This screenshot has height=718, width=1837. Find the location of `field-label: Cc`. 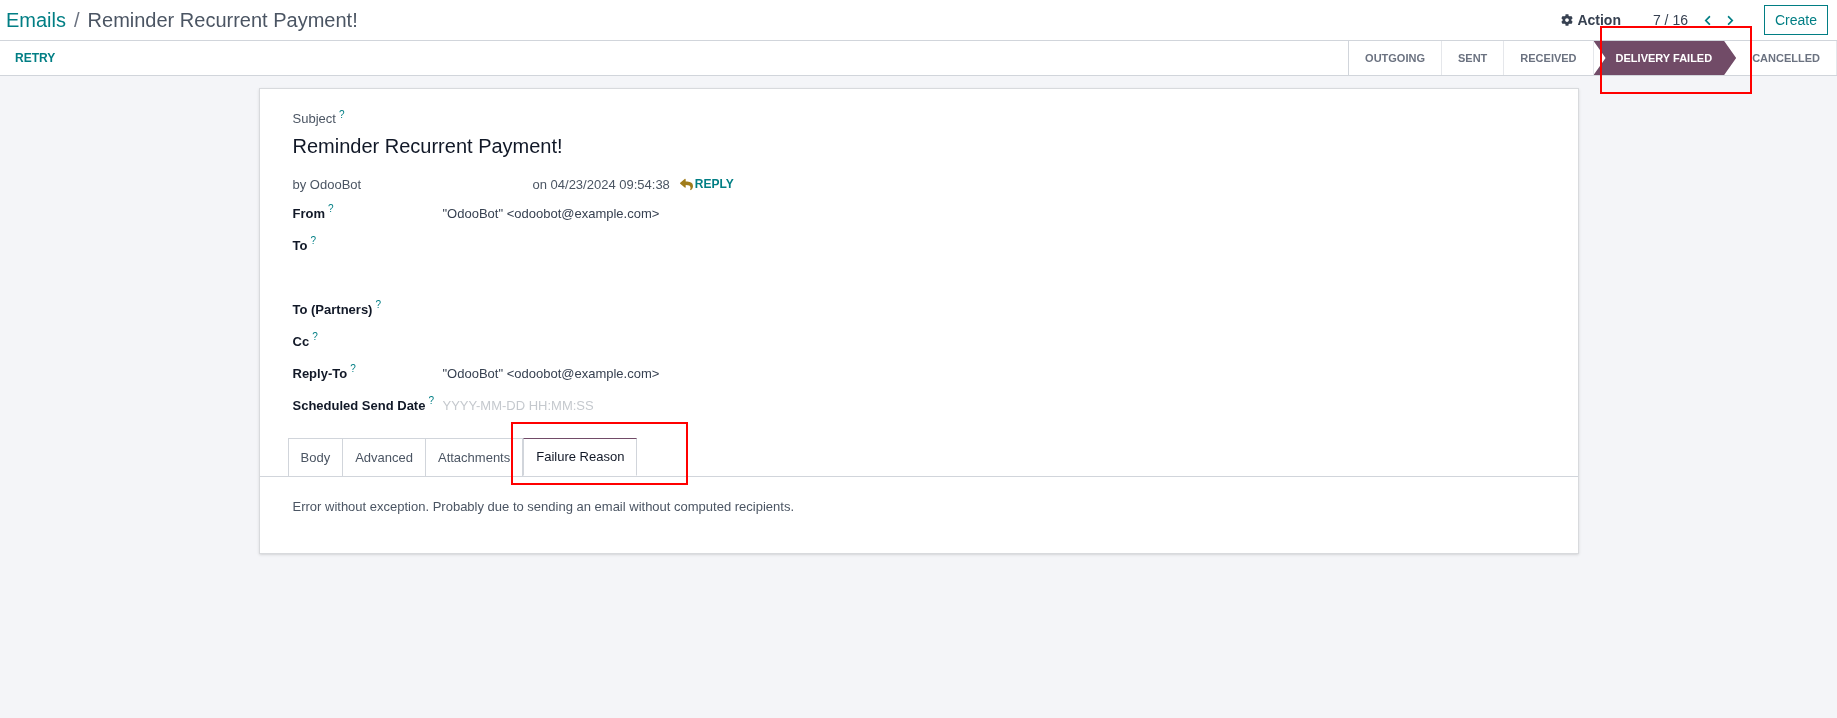

field-label: Cc is located at coordinates (301, 342).